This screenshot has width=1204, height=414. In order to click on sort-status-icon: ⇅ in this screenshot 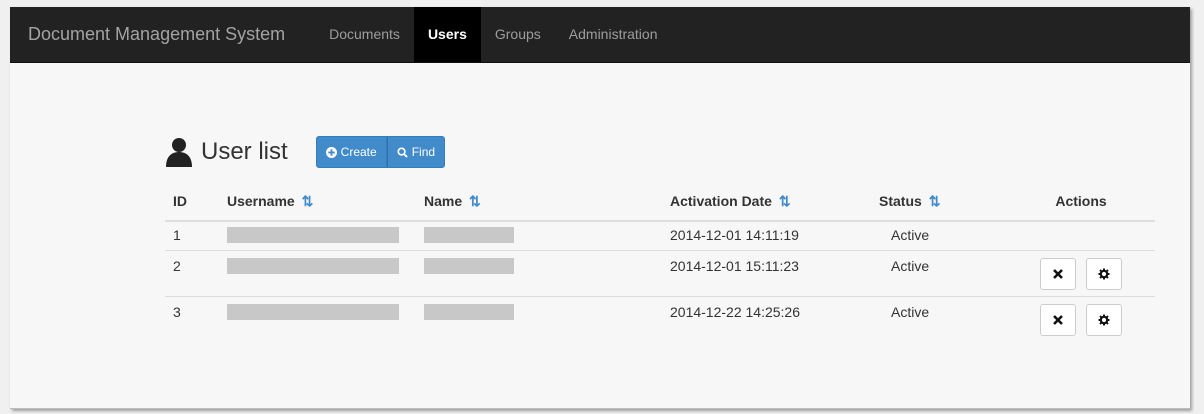, I will do `click(935, 201)`.